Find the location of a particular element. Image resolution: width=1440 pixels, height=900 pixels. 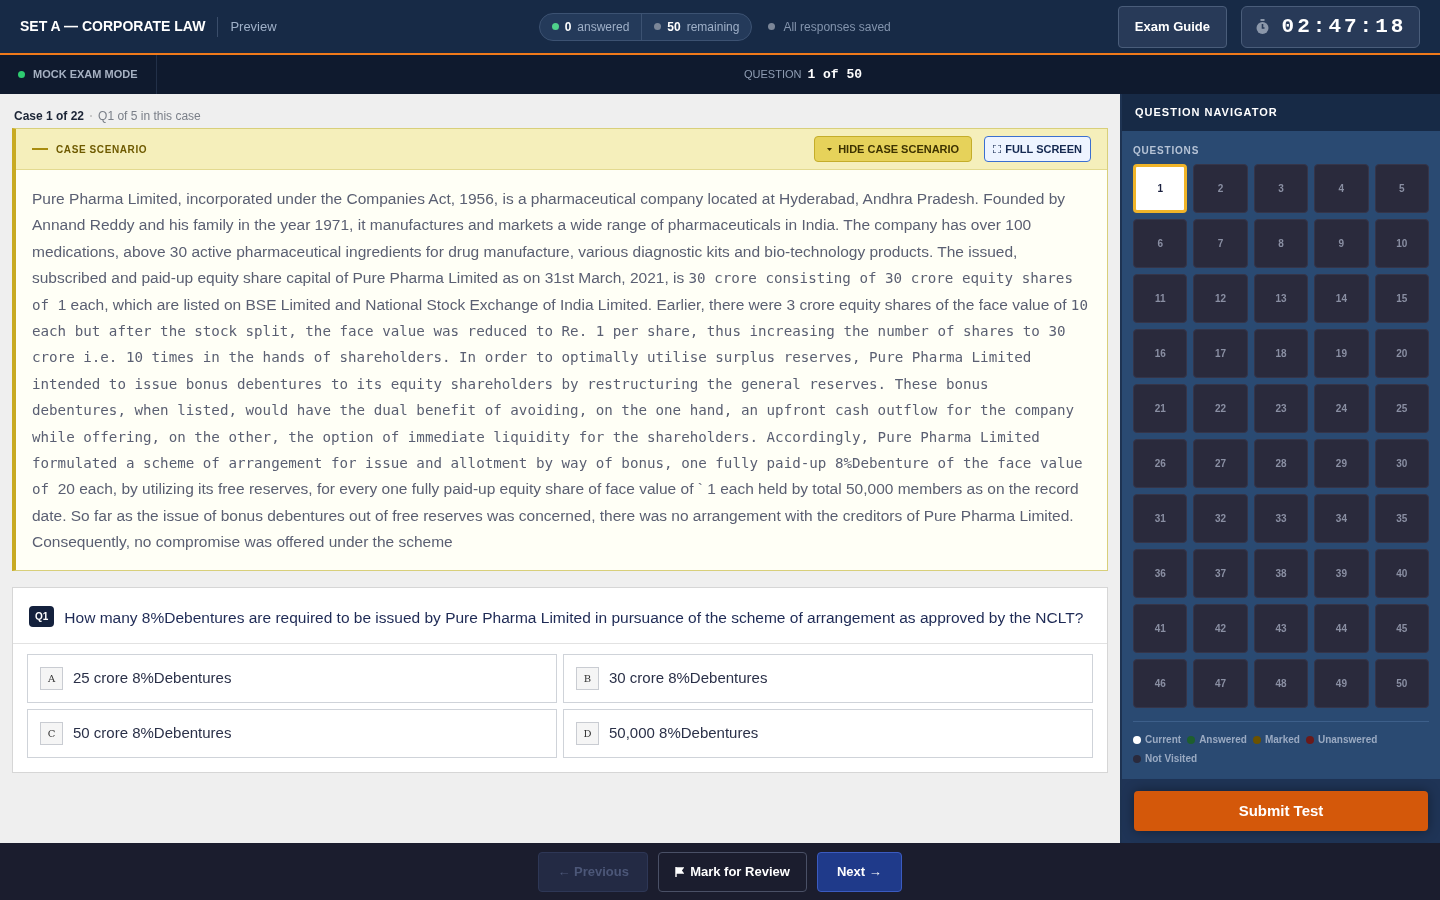

question-number-button: 47 is located at coordinates (1220, 683).